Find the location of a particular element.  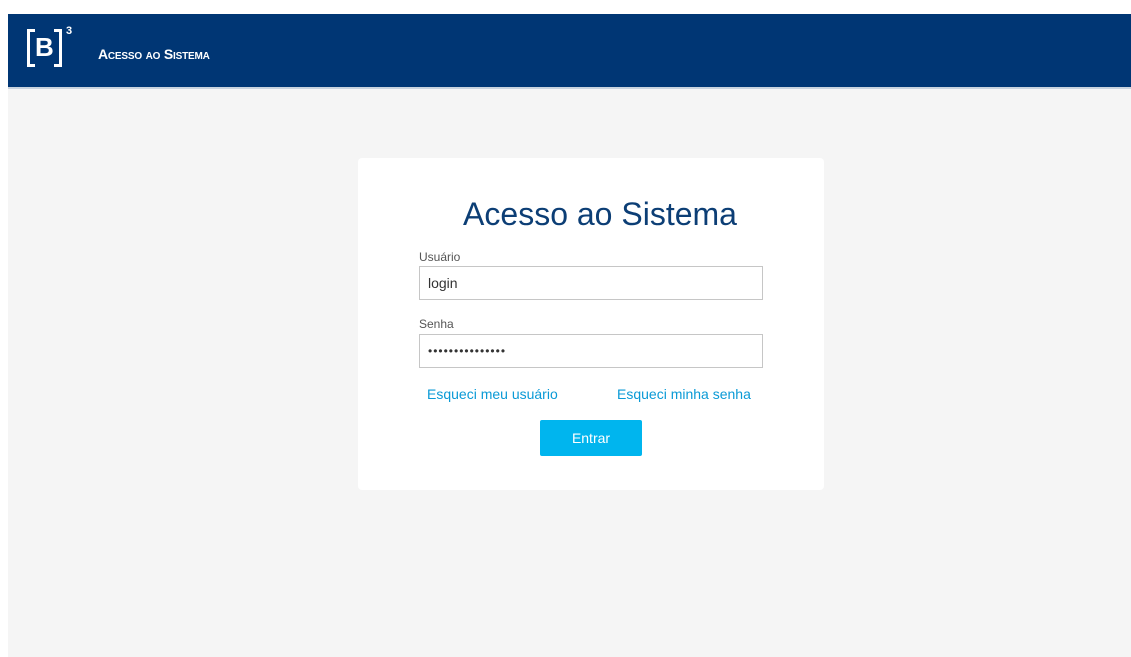

forgot-password-link: Esqueci minha senha is located at coordinates (684, 394).